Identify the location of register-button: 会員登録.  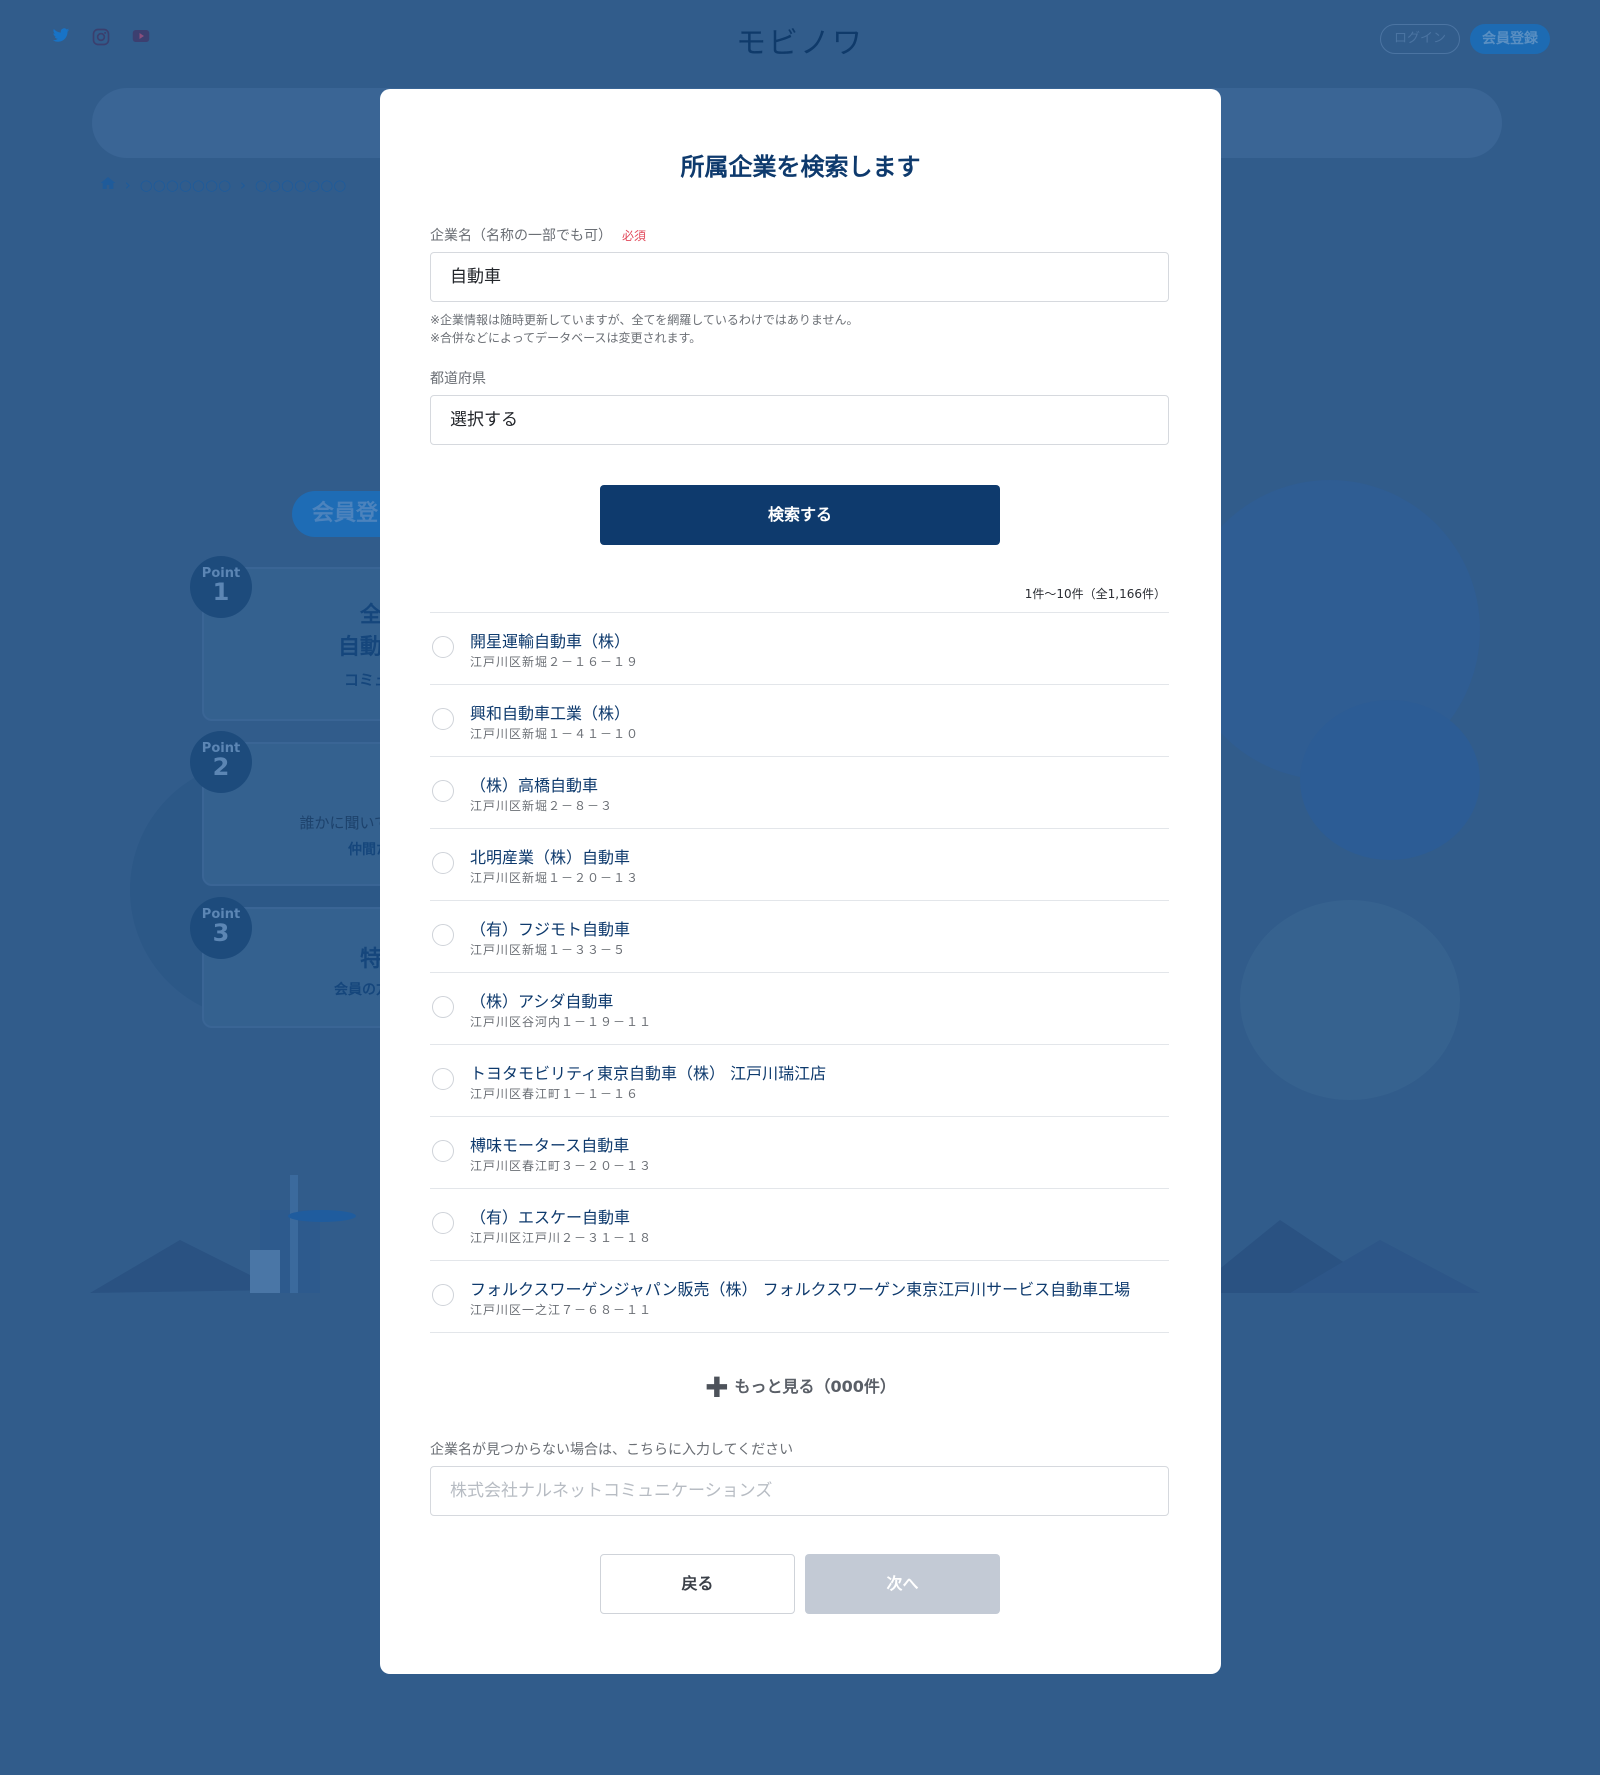
(1510, 39).